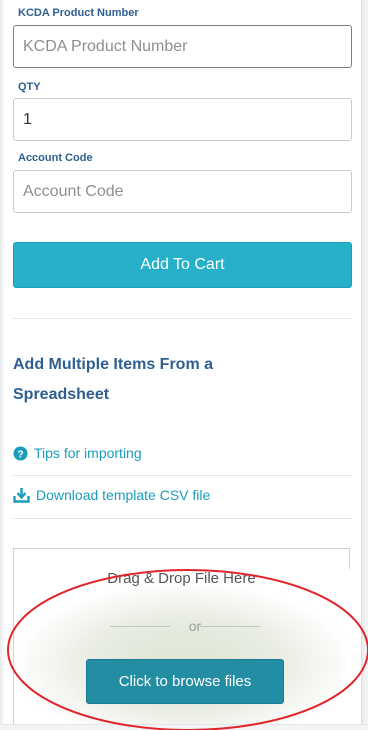 The height and width of the screenshot is (730, 368). I want to click on or-divider-right, so click(230, 626).